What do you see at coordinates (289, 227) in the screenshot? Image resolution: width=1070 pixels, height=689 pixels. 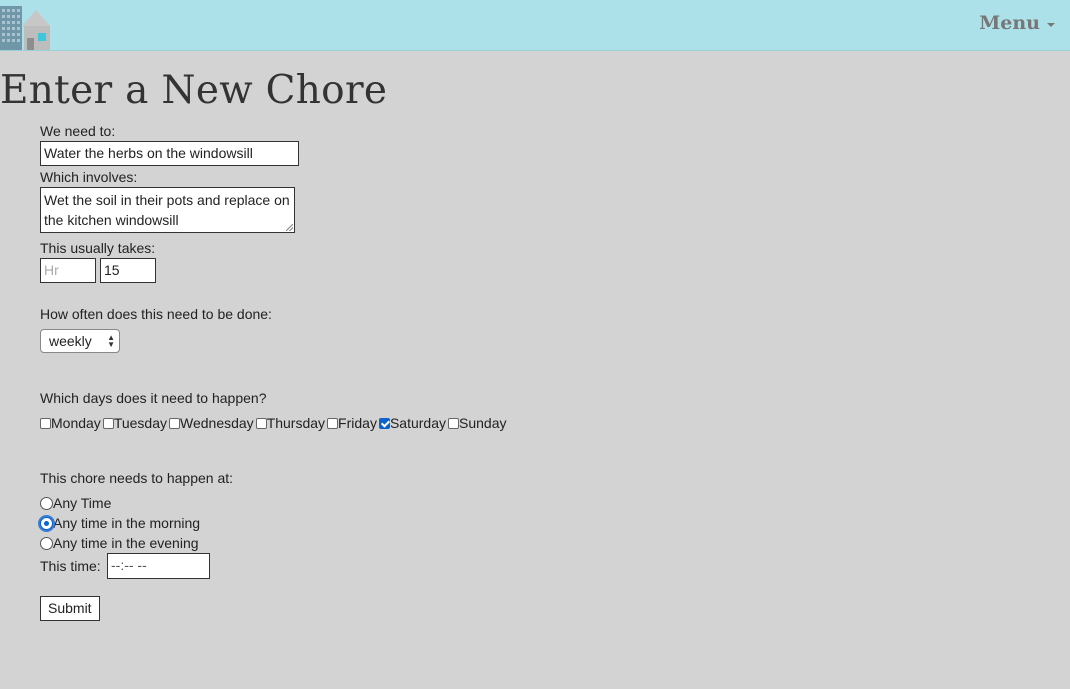 I see `resize-handle-icon` at bounding box center [289, 227].